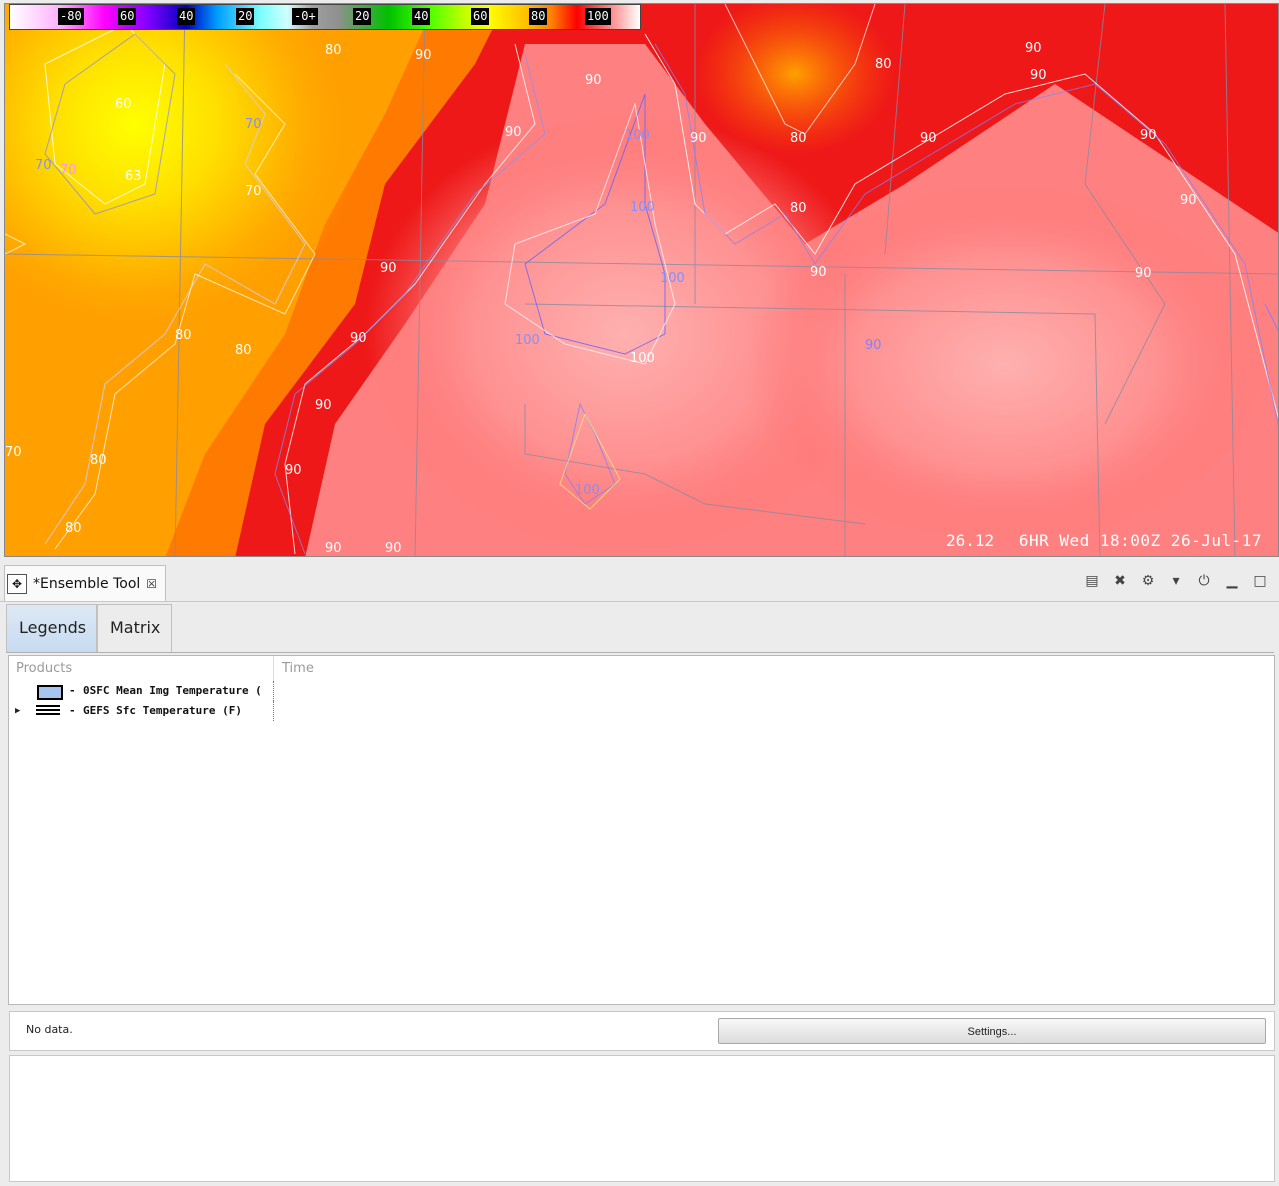 Image resolution: width=1279 pixels, height=1186 pixels. What do you see at coordinates (1204, 581) in the screenshot?
I see `power-icon: ⏻` at bounding box center [1204, 581].